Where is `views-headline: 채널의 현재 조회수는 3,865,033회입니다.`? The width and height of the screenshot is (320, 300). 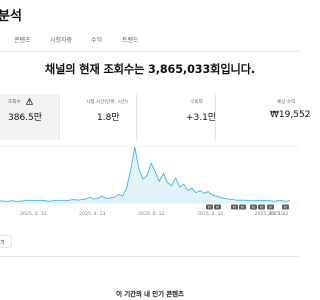
views-headline: 채널의 현재 조회수는 3,865,033회입니다. is located at coordinates (150, 69).